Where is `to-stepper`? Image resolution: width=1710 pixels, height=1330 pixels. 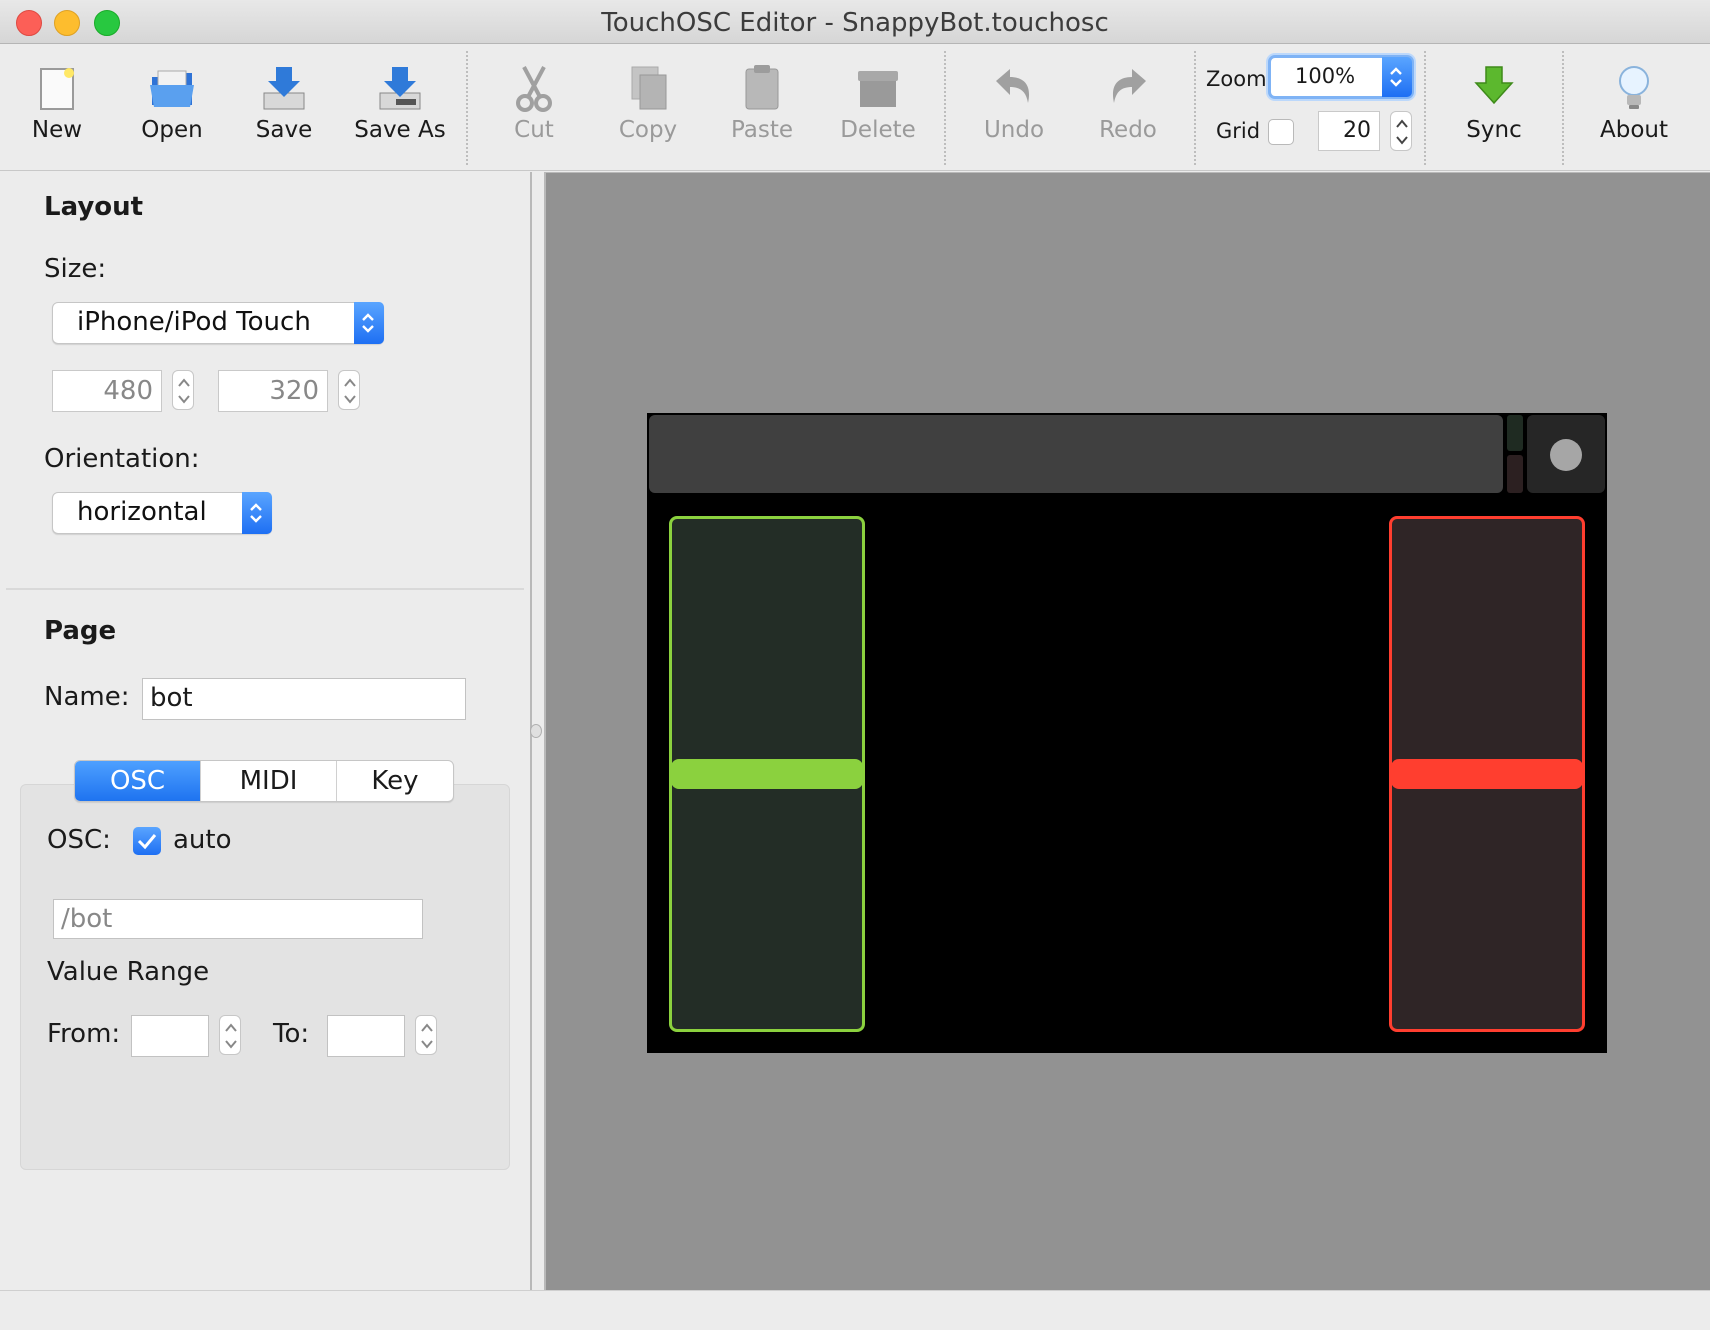 to-stepper is located at coordinates (426, 1035).